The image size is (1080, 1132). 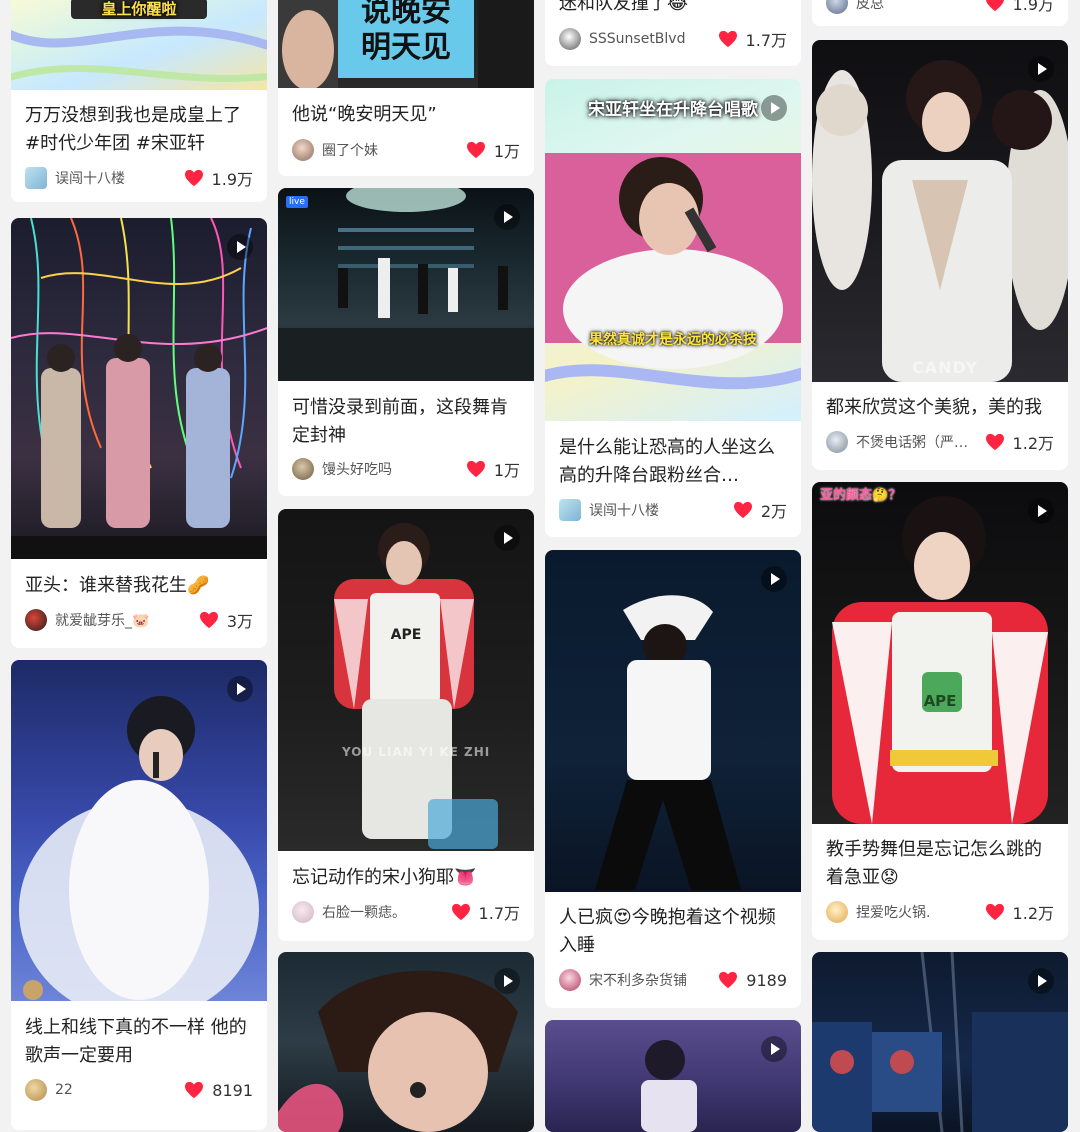 What do you see at coordinates (766, 980) in the screenshot?
I see `like-count: 9189` at bounding box center [766, 980].